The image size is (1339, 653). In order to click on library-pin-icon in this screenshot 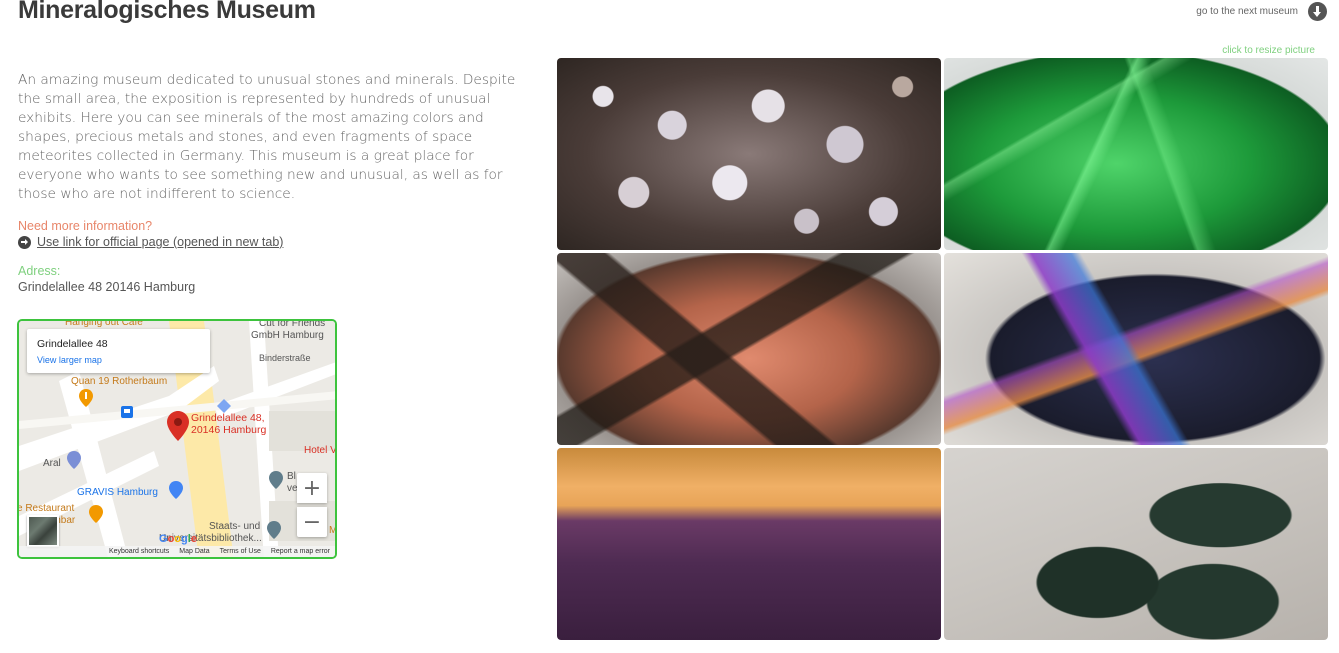, I will do `click(274, 530)`.